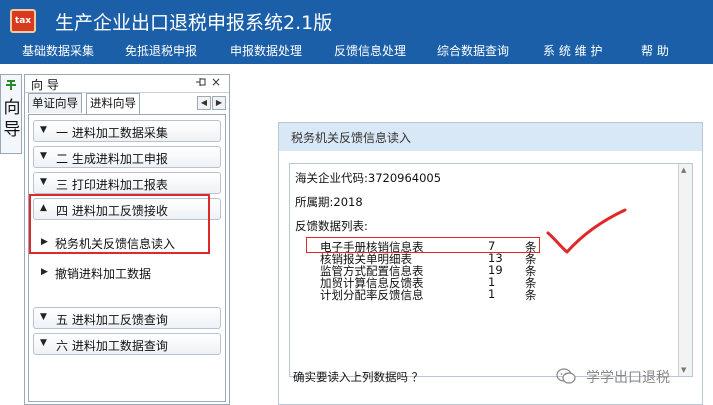 The width and height of the screenshot is (713, 405). What do you see at coordinates (112, 133) in the screenshot?
I see `section-label: 一 进料加工数据采集` at bounding box center [112, 133].